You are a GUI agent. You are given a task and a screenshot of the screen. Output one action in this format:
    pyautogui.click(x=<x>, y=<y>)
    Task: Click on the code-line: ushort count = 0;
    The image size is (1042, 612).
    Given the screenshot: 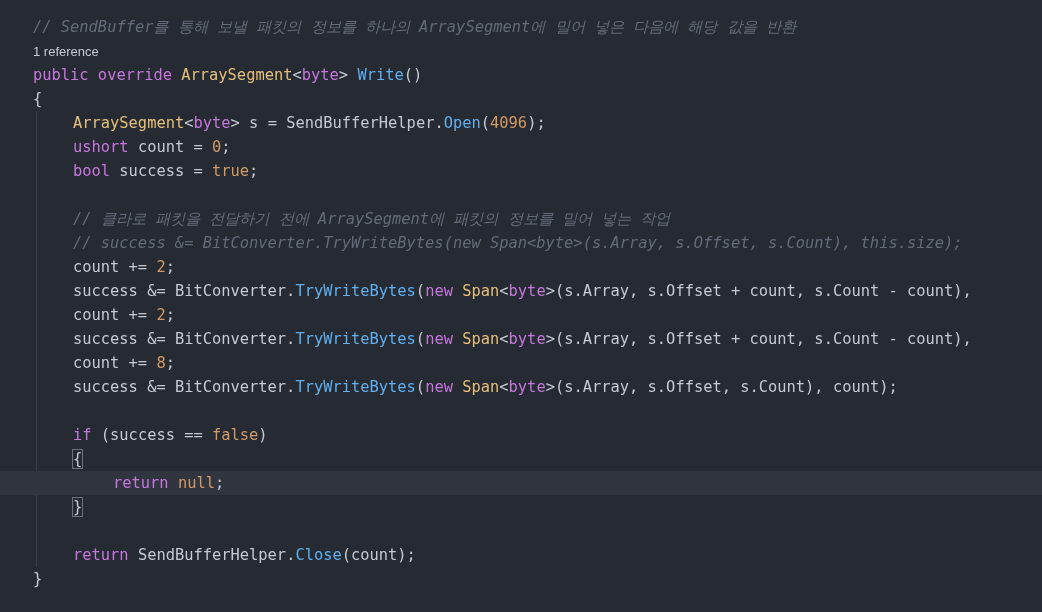 What is the action you would take?
    pyautogui.click(x=152, y=147)
    